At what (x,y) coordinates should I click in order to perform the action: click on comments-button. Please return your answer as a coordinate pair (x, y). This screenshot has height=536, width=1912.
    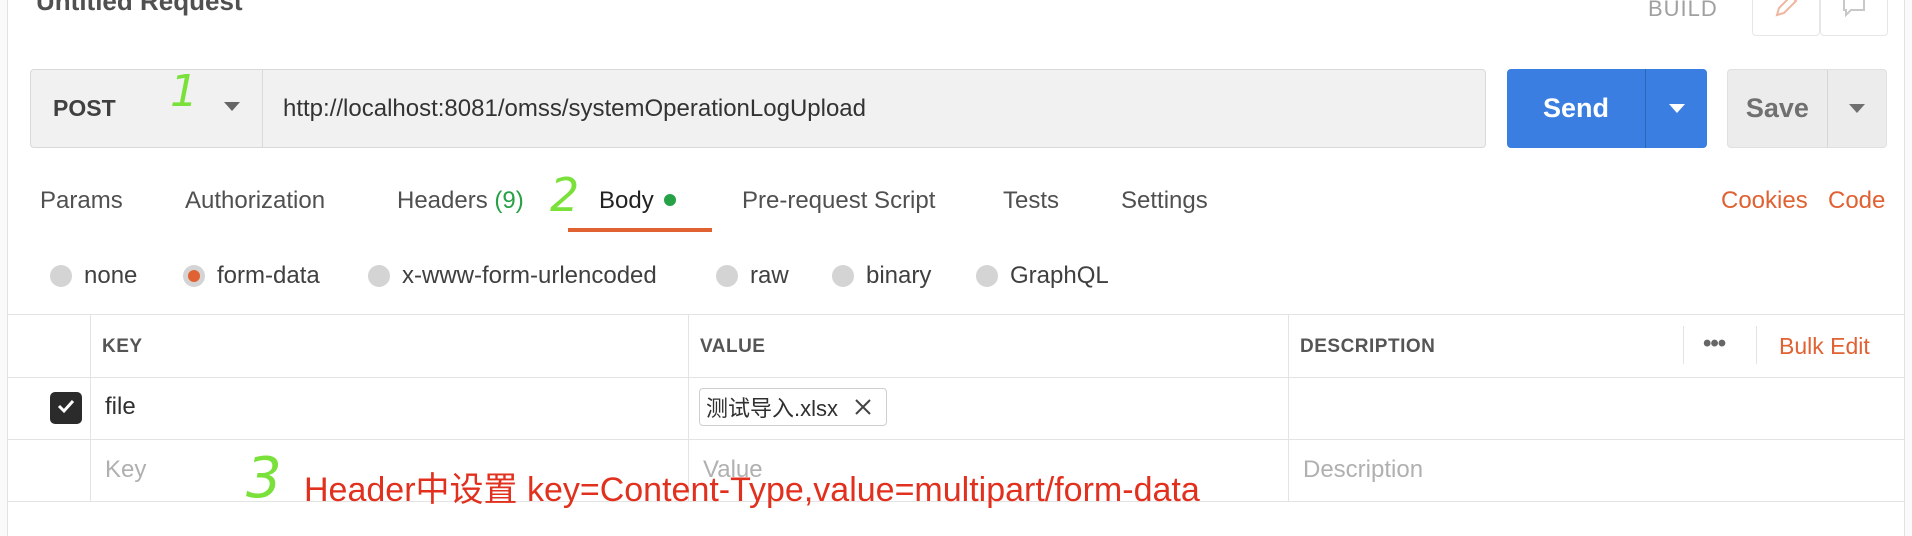
    Looking at the image, I should click on (1854, 18).